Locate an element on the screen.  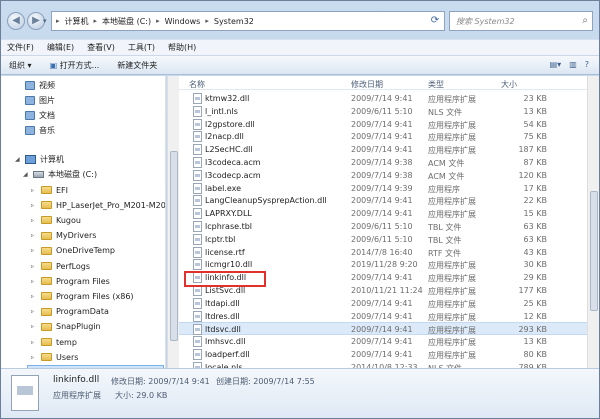
sidebar-item-label: MyDrivers is located at coordinates (76, 236).